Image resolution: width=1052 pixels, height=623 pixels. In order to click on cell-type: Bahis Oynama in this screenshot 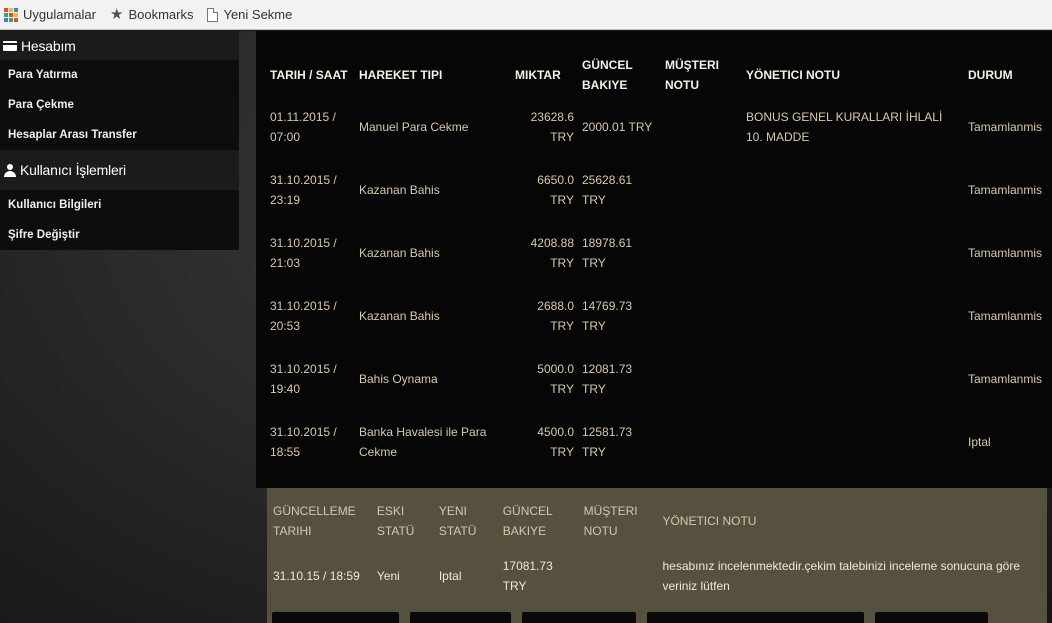, I will do `click(398, 378)`.